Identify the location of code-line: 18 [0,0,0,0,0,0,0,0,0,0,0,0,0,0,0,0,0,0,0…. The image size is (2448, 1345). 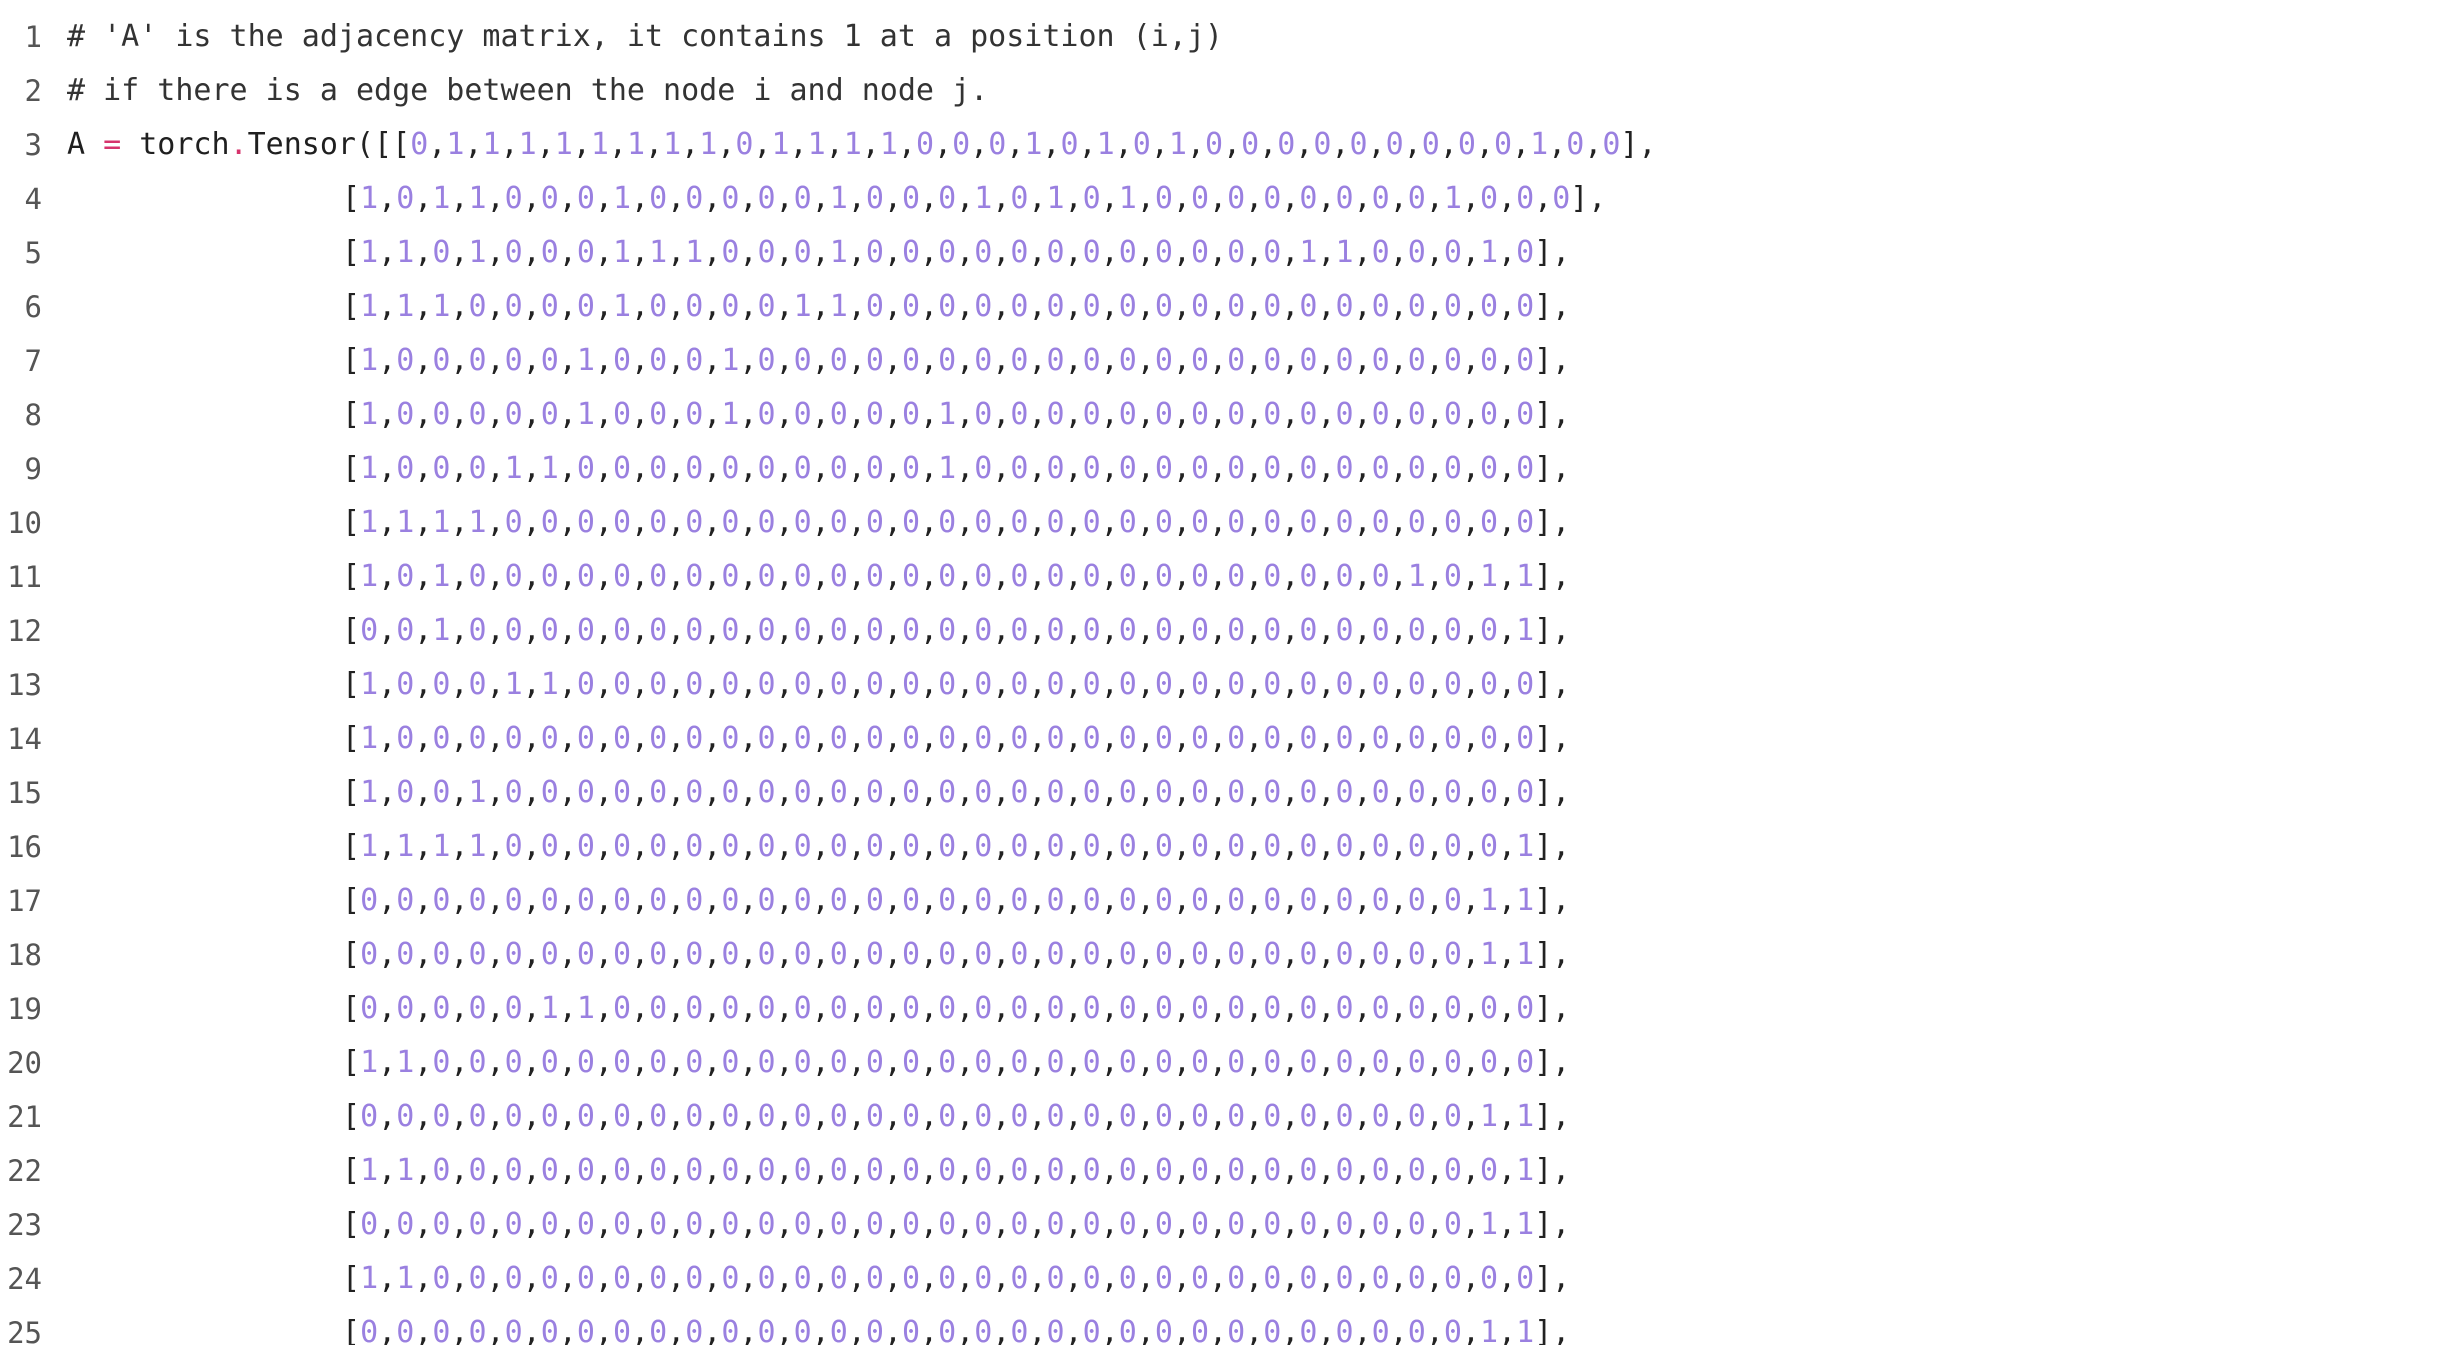
(1224, 955).